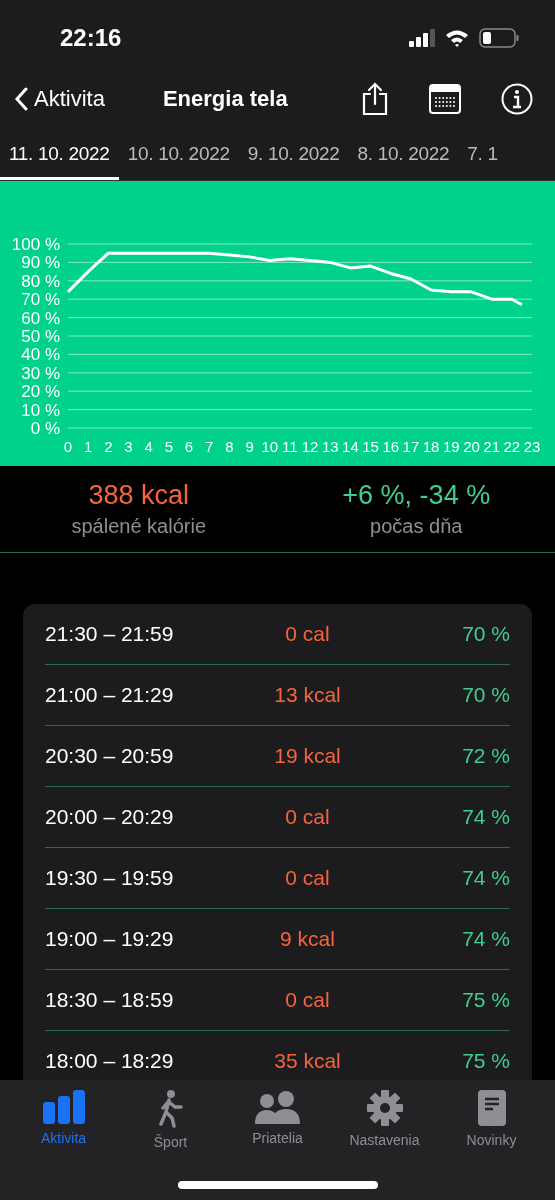 This screenshot has height=1200, width=555. What do you see at coordinates (88, 446) in the screenshot?
I see `axis-label: 1` at bounding box center [88, 446].